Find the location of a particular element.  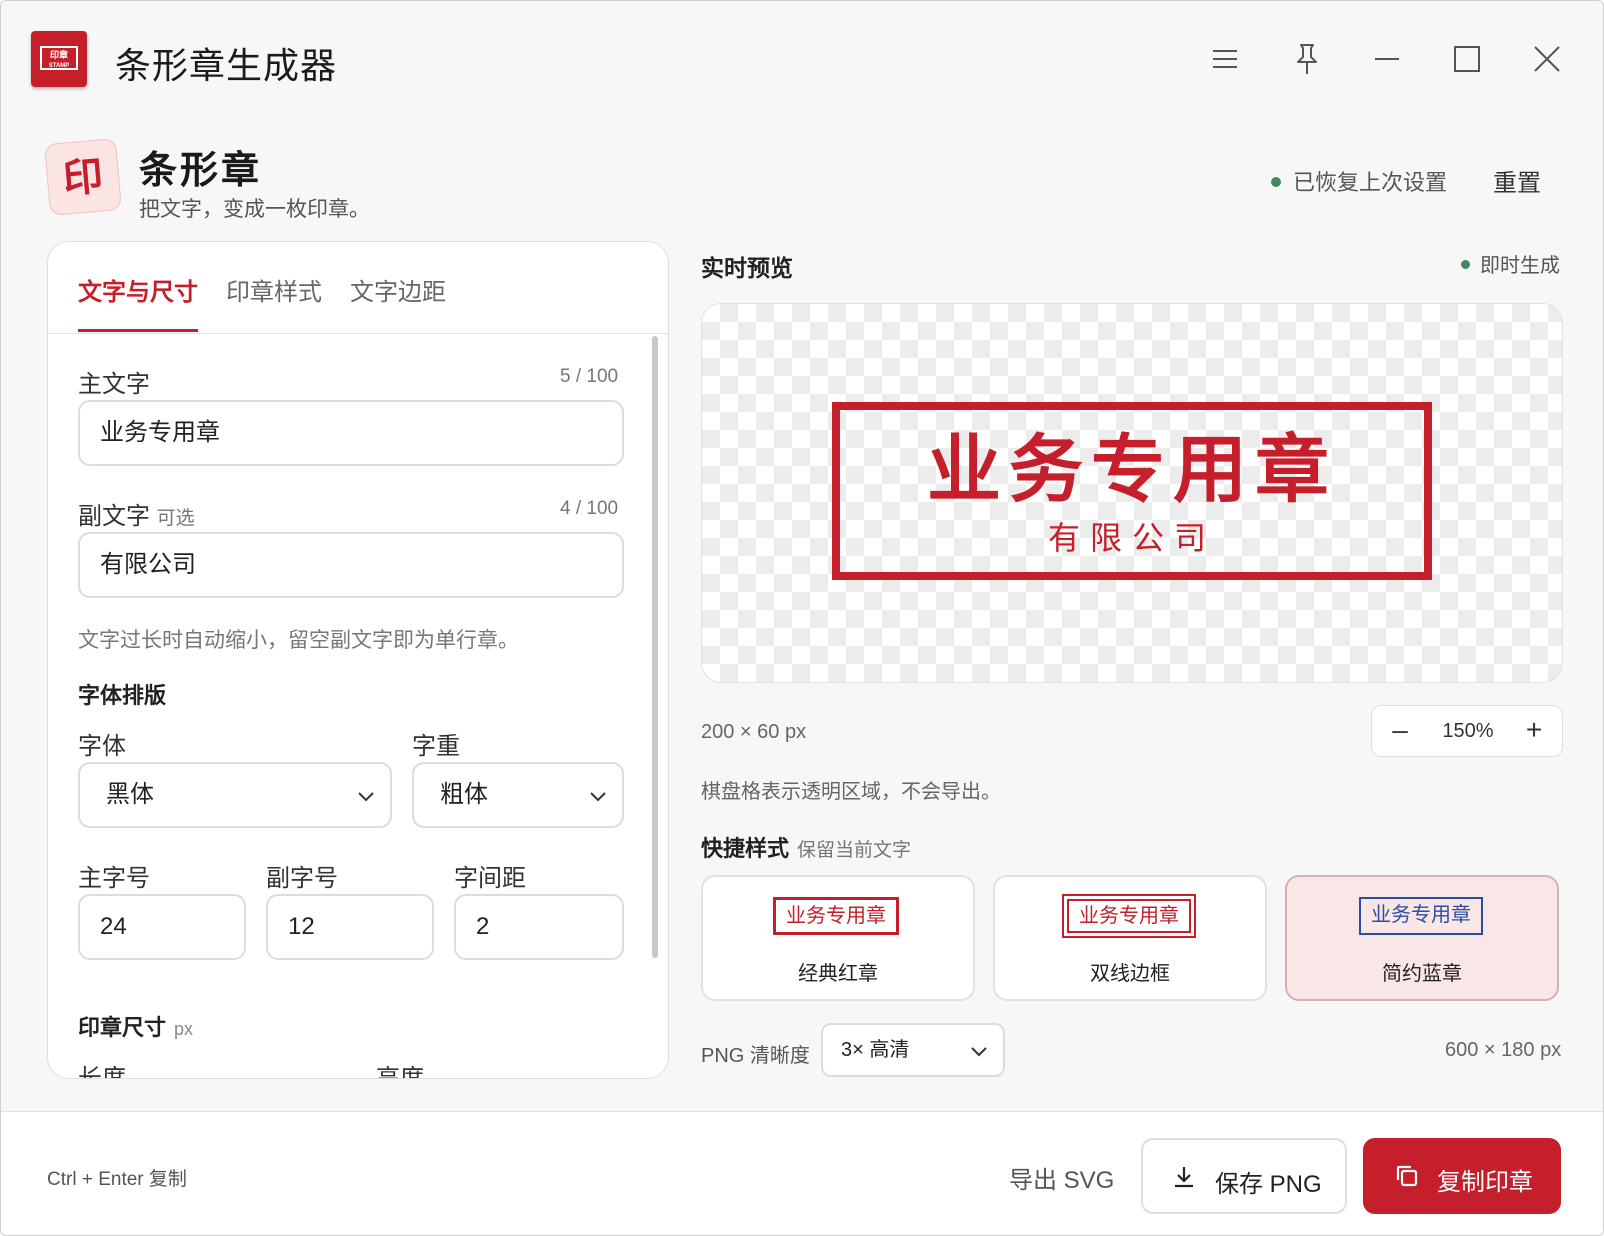

maximize-icon is located at coordinates (1467, 59).